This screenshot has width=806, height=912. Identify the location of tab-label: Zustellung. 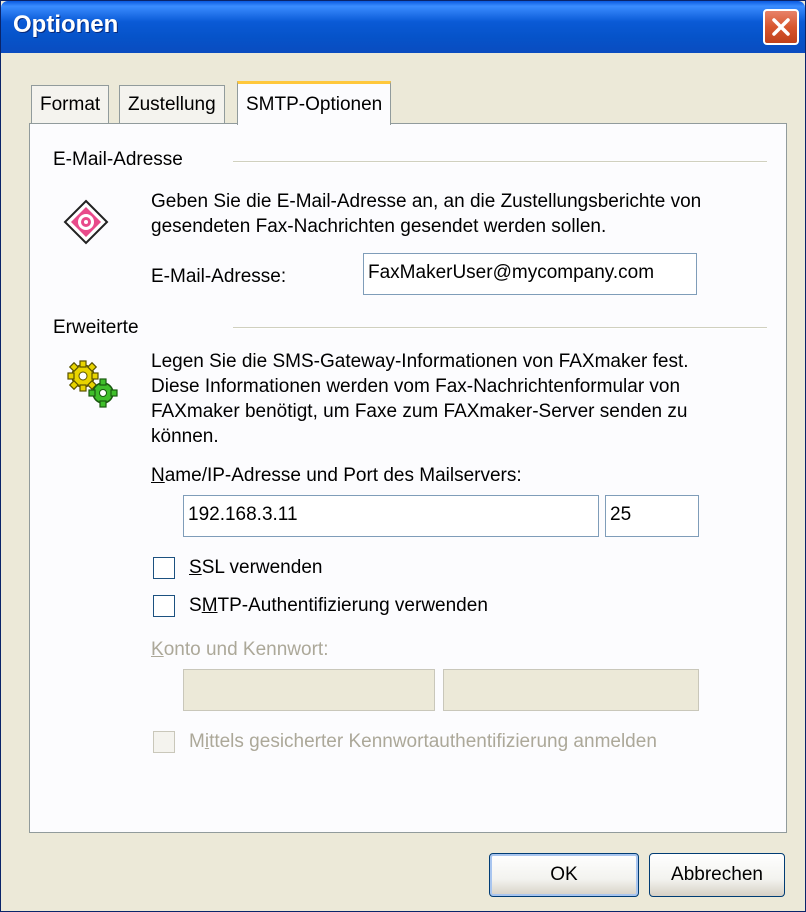
(172, 104).